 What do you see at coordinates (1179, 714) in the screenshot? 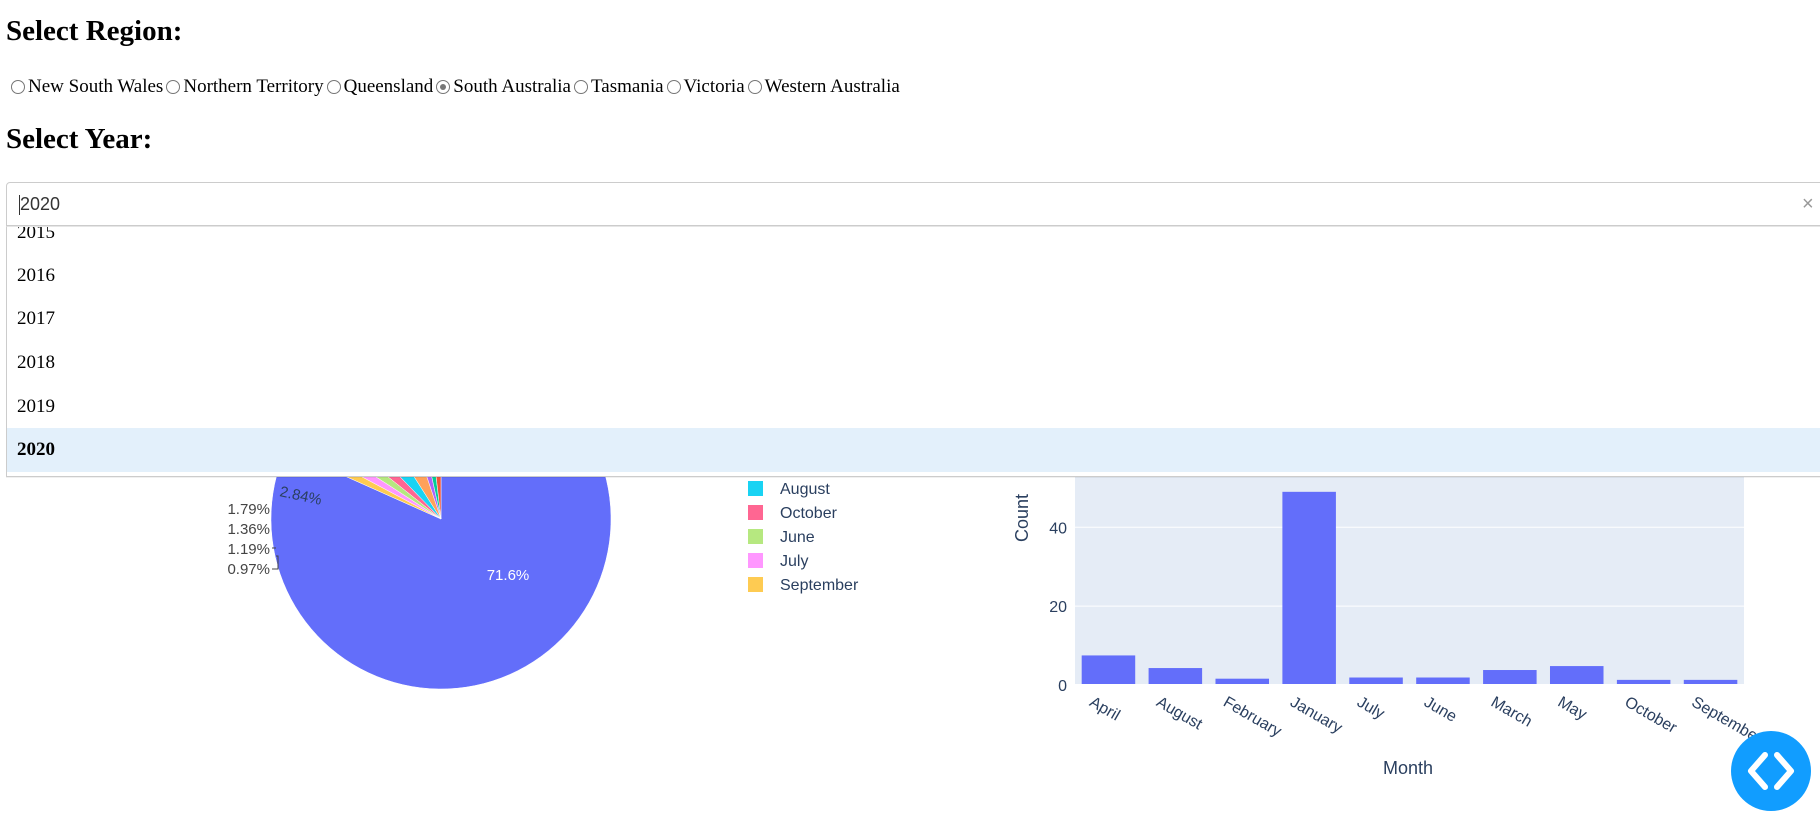
I see `x-tick-label: August` at bounding box center [1179, 714].